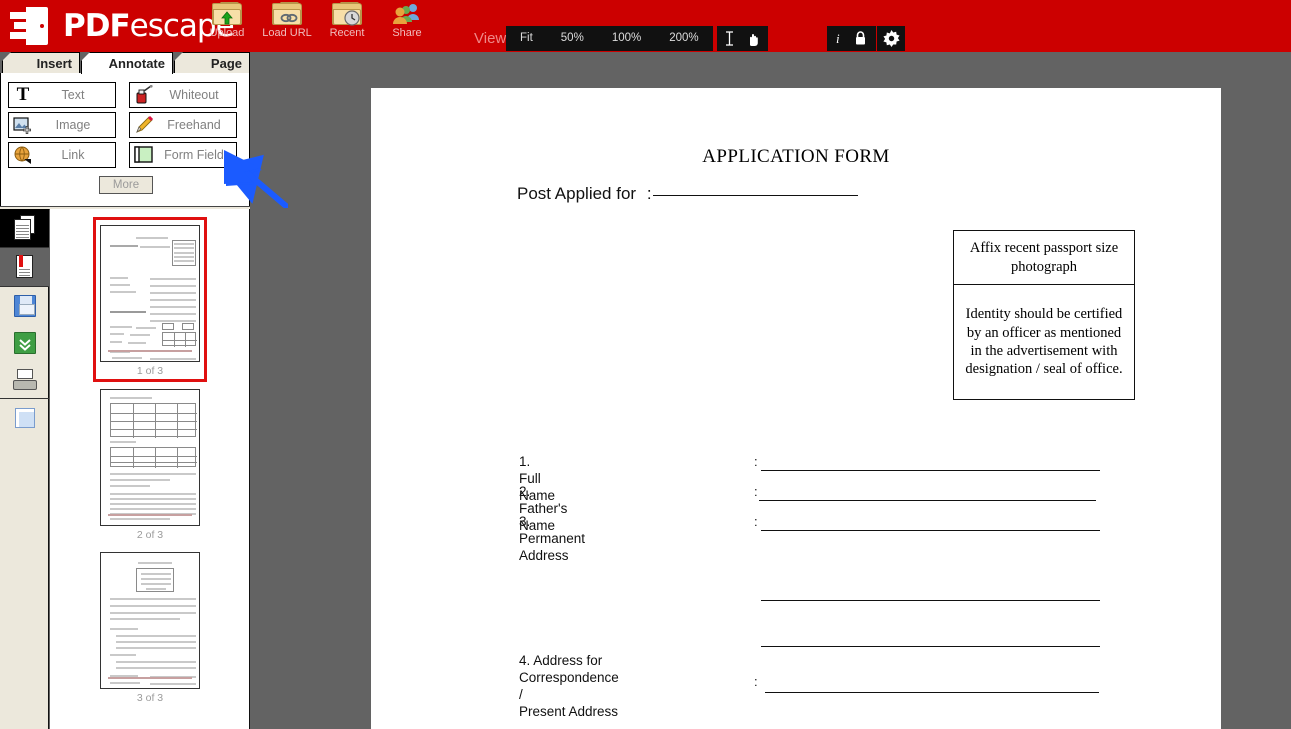  I want to click on tool-tabs: Insert Page Annotate, so click(125, 63).